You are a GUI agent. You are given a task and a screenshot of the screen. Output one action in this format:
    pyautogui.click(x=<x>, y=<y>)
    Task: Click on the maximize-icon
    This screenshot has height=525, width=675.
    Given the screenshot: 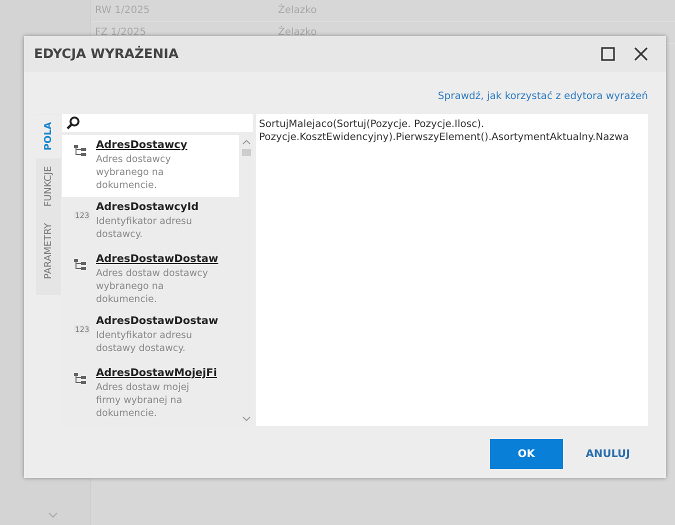 What is the action you would take?
    pyautogui.click(x=608, y=54)
    